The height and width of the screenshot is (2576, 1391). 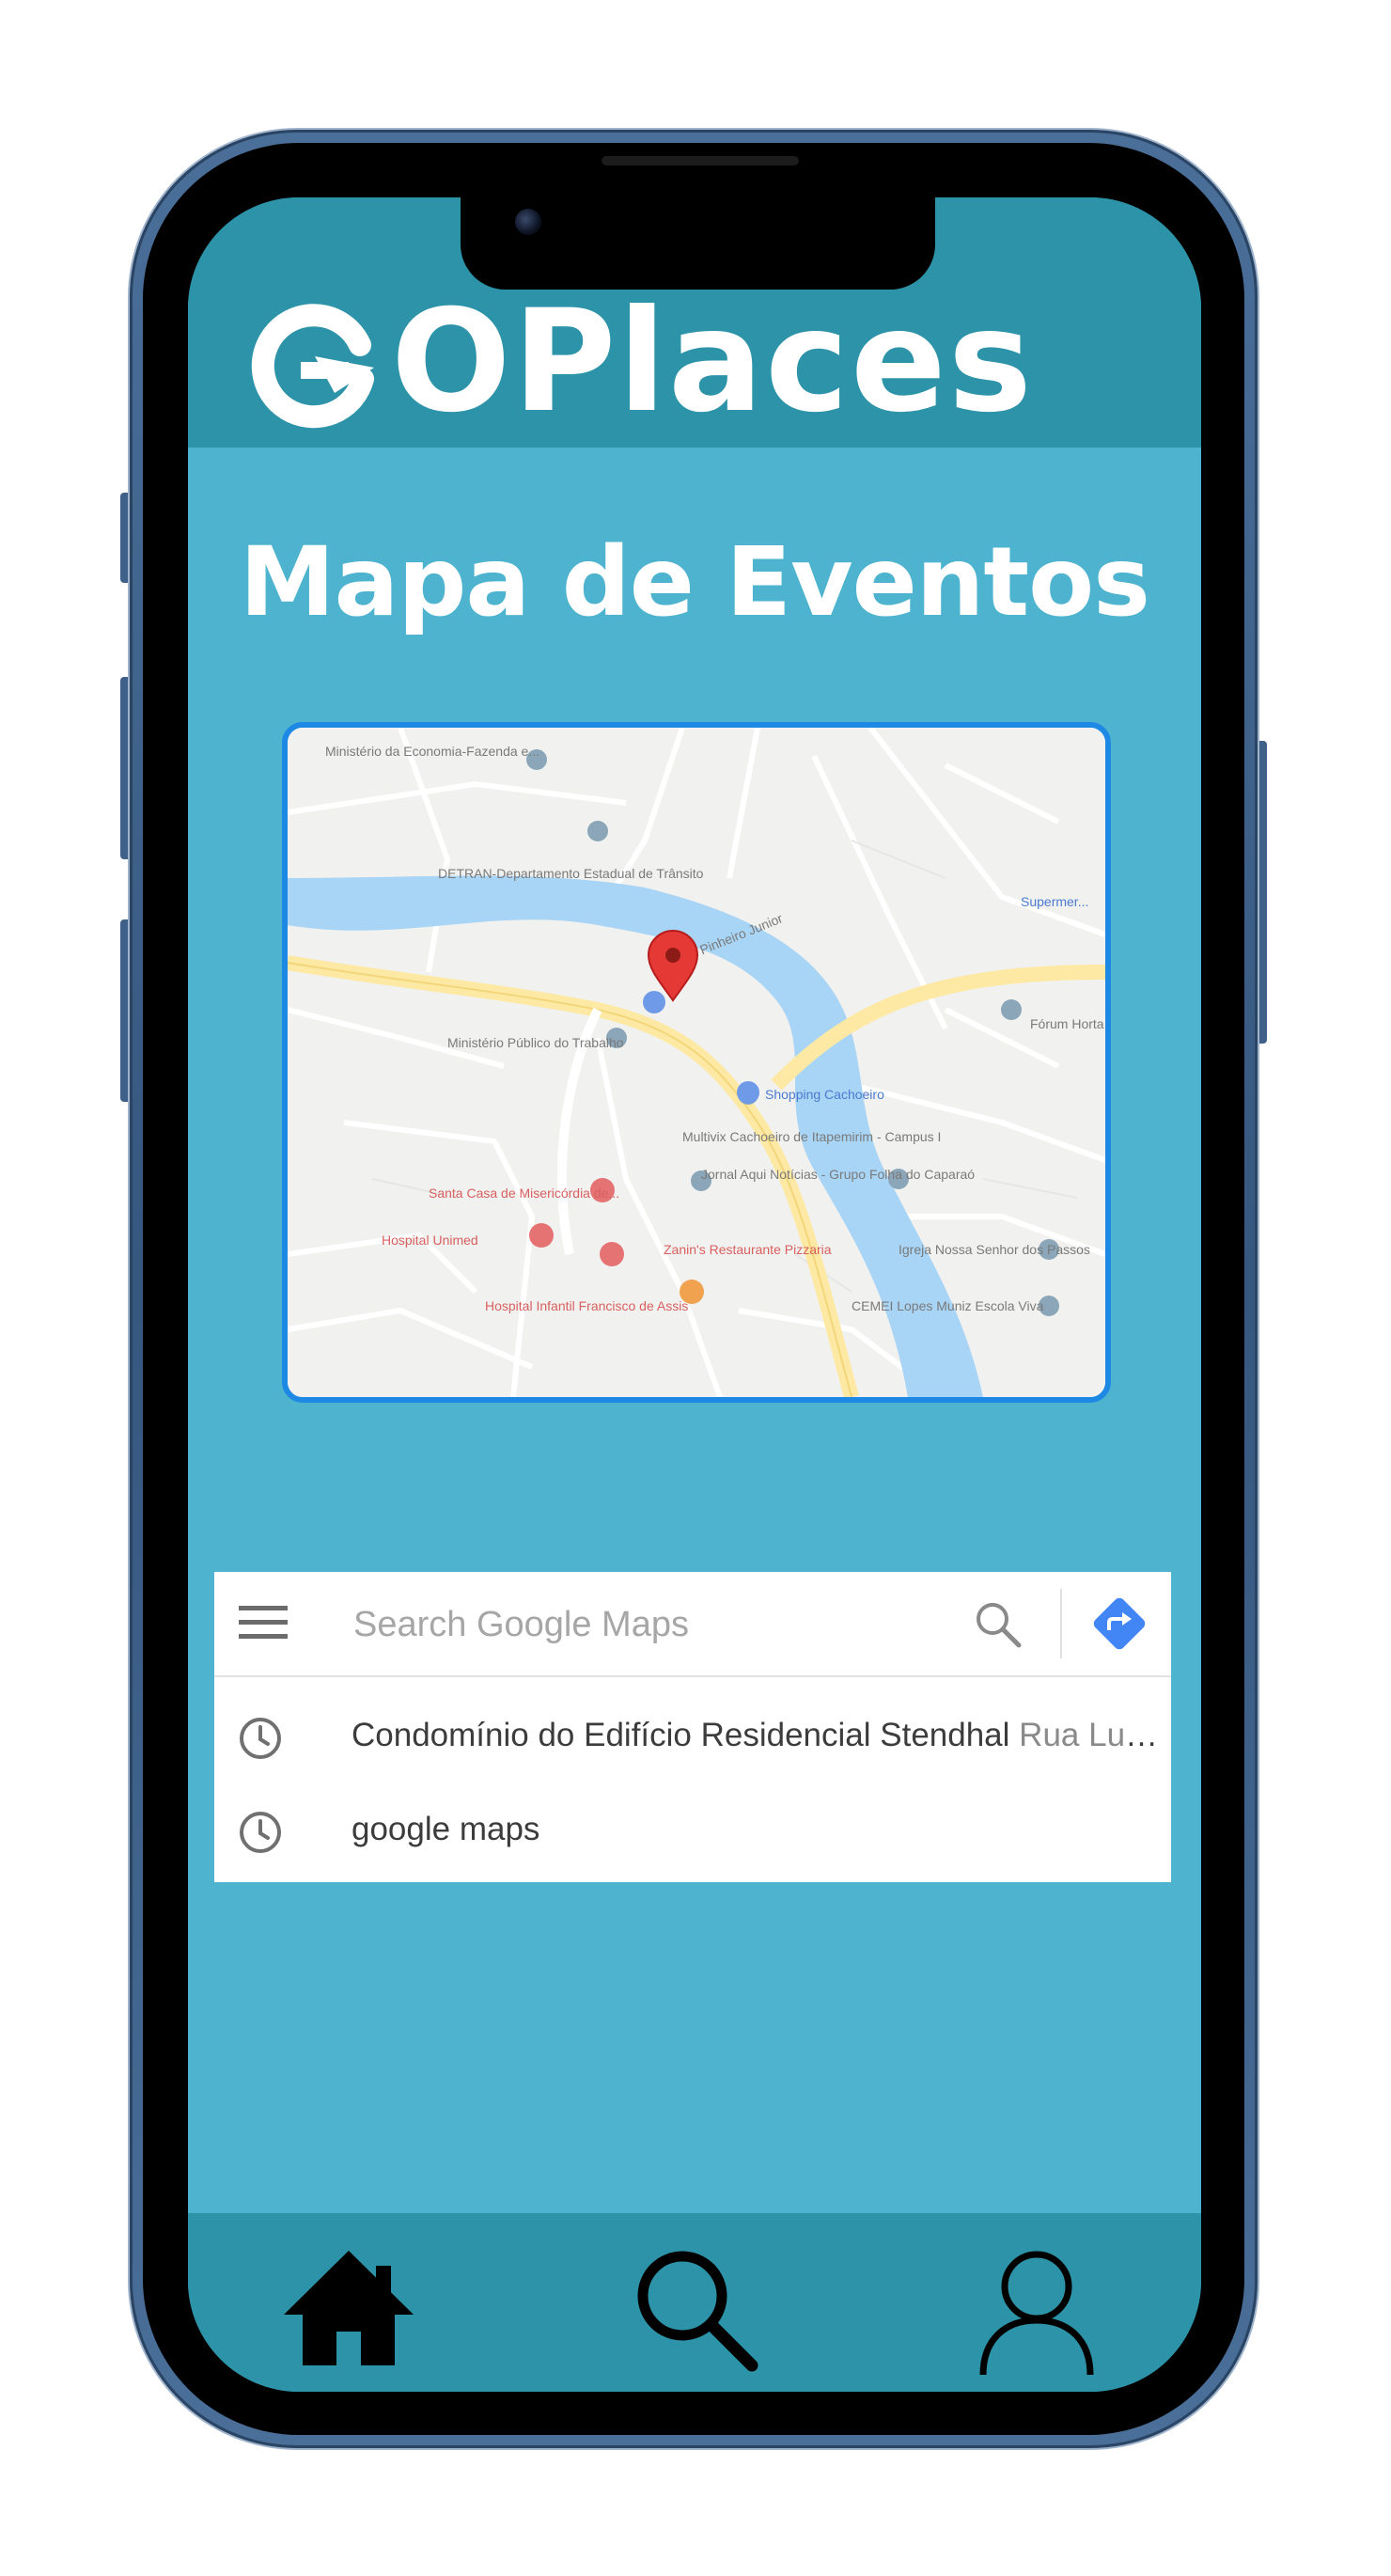 What do you see at coordinates (695, 582) in the screenshot?
I see `page-title: Mapa de Eventos` at bounding box center [695, 582].